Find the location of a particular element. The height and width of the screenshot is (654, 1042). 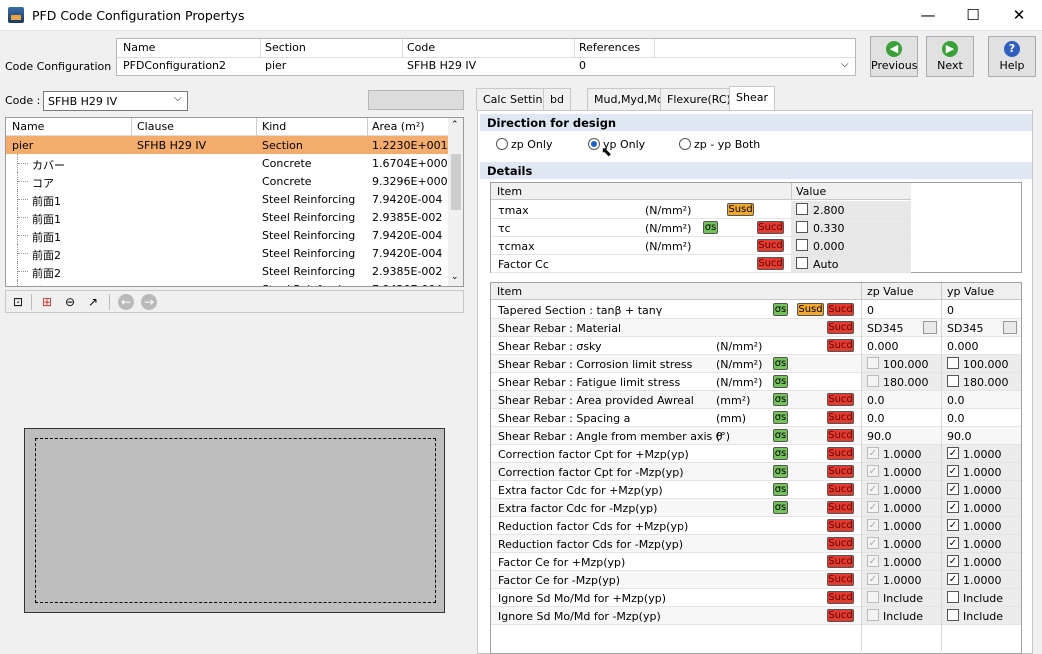

table-row: 前面2 Steel Reinforcing 7.9420E-004 is located at coordinates (227, 283).